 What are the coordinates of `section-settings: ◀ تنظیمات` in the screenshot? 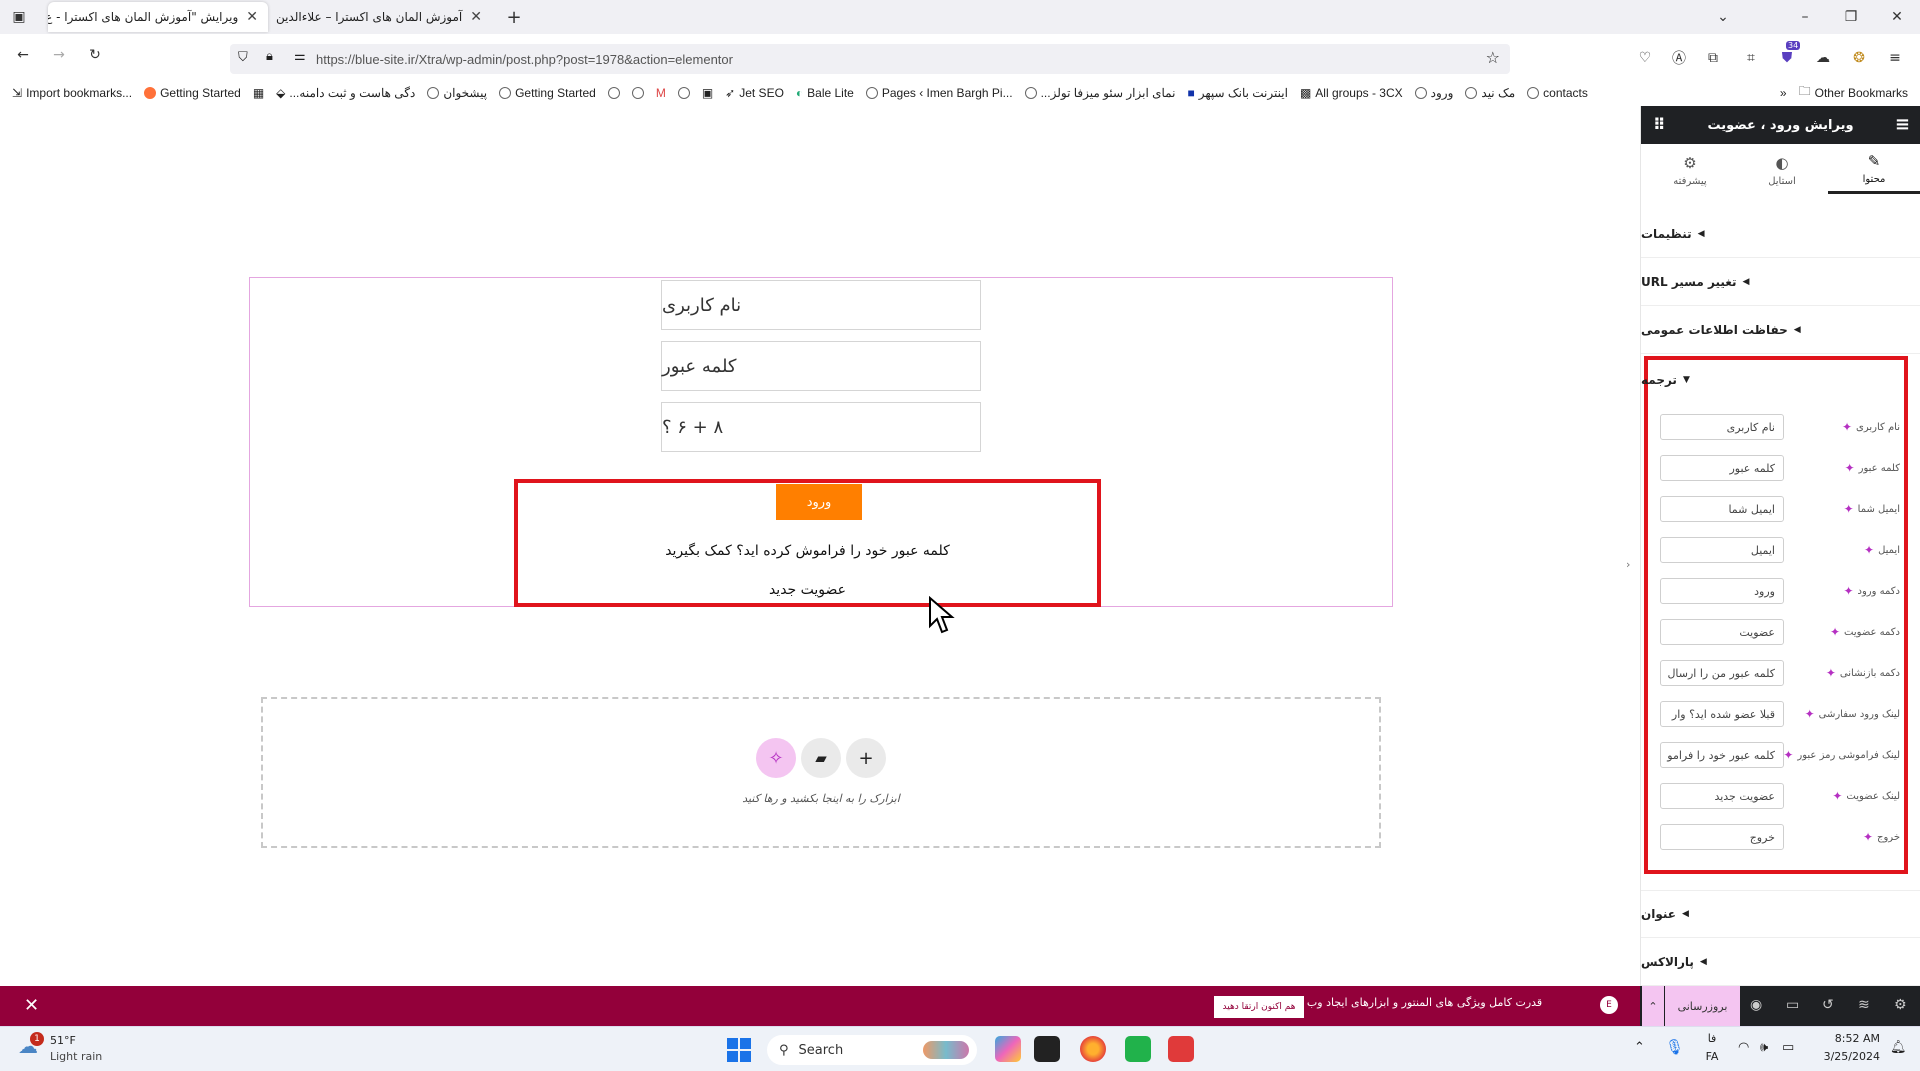 It's located at (1780, 234).